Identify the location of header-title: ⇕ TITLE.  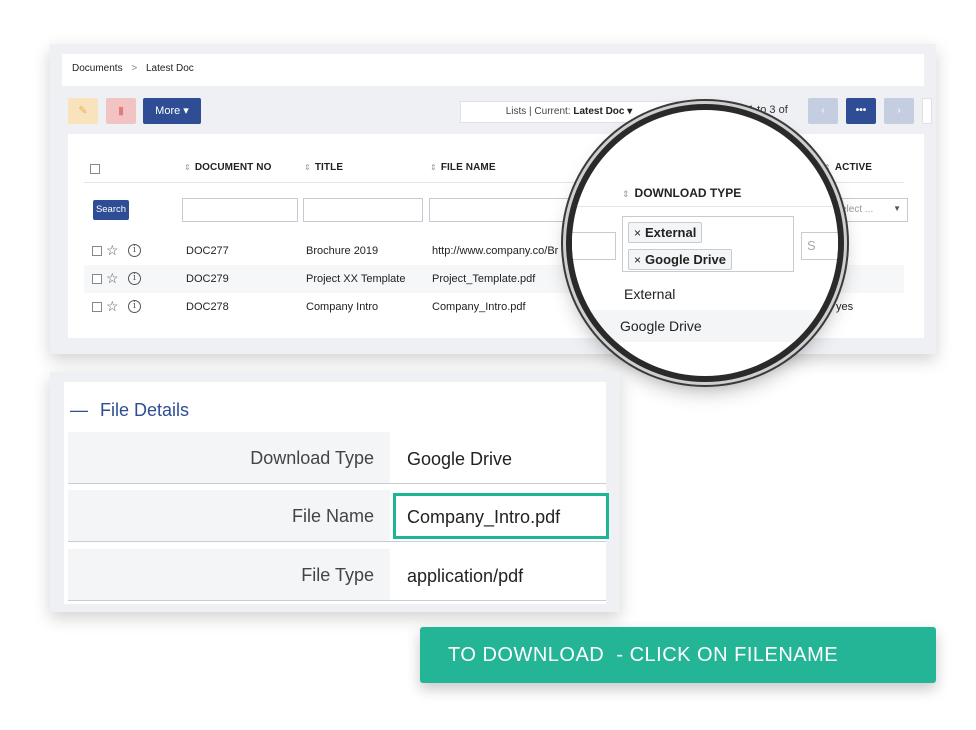
(323, 167).